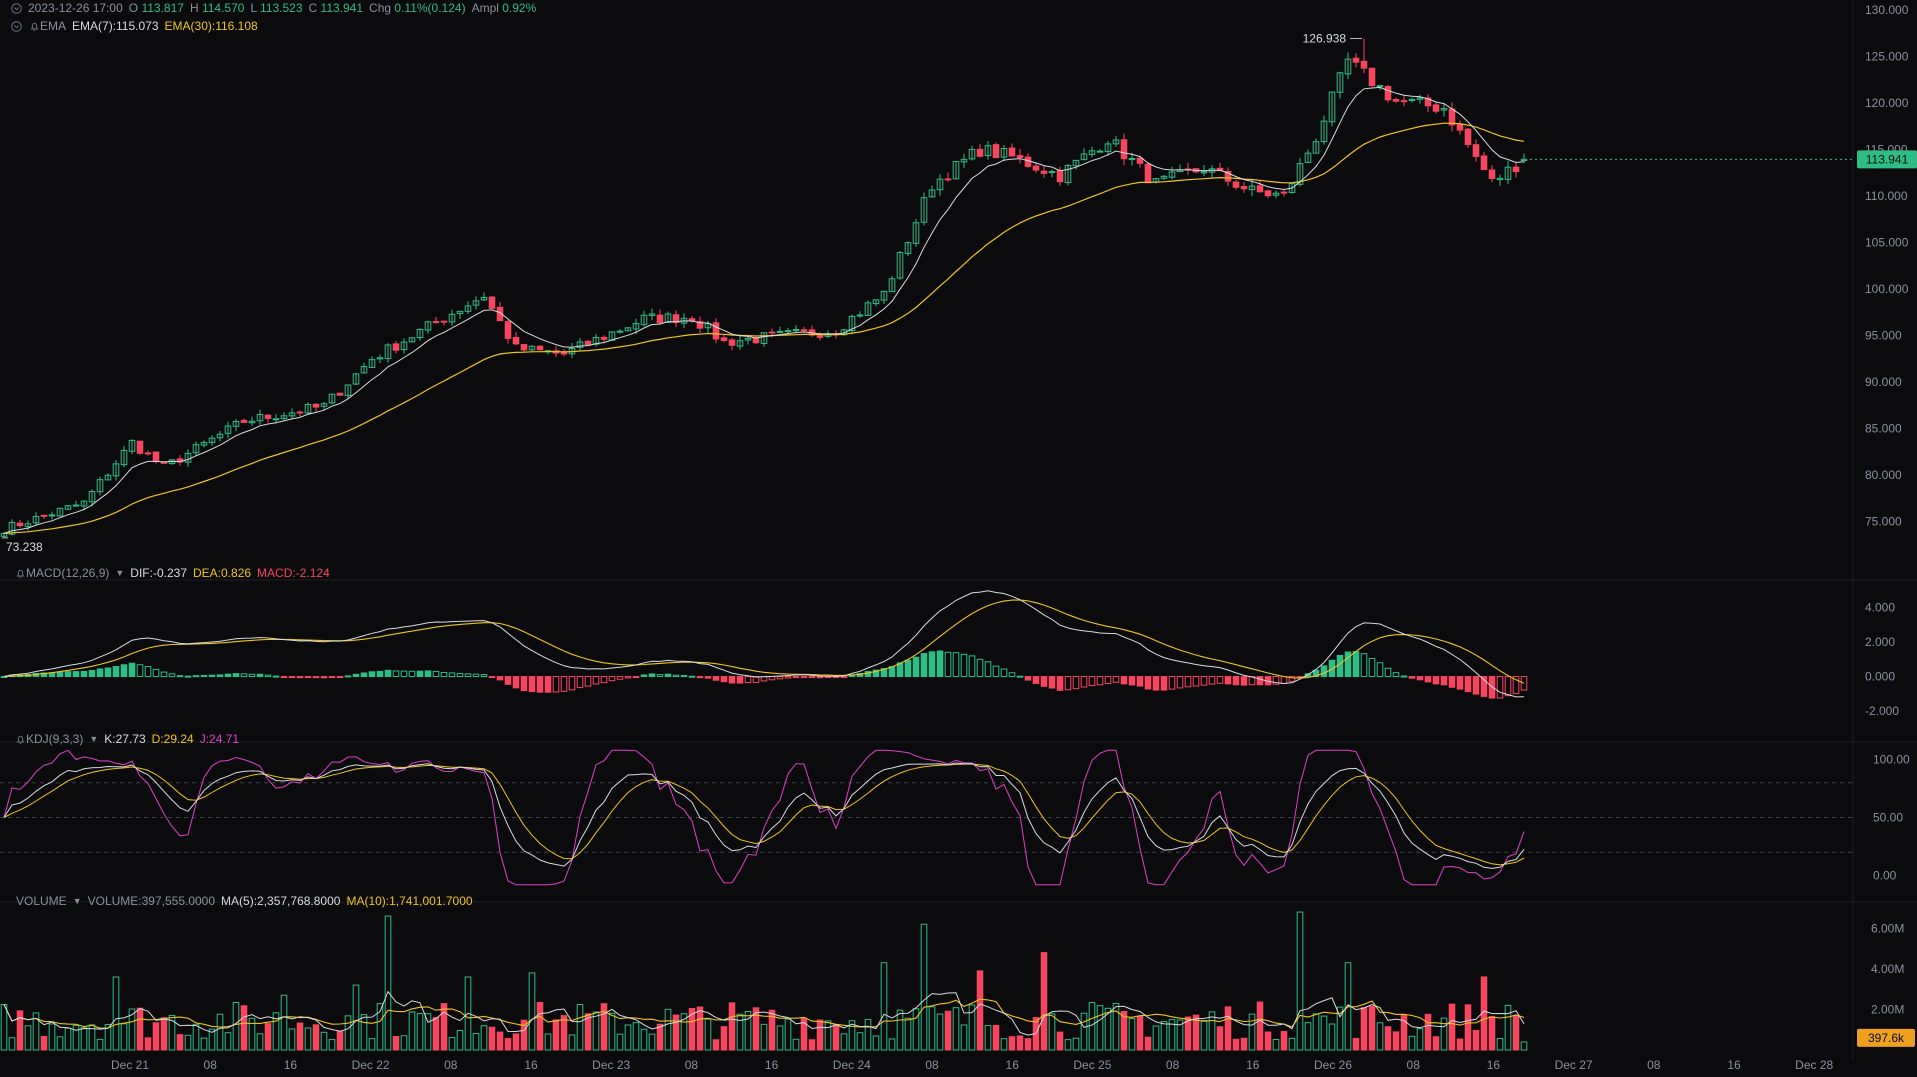 The image size is (1917, 1077). Describe the element at coordinates (485, 8) in the screenshot. I see `ampl-label: Ampl` at that location.